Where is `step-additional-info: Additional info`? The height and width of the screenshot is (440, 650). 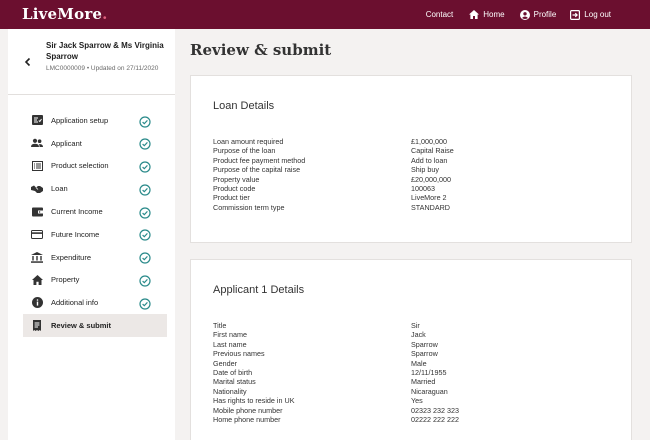
step-additional-info: Additional info is located at coordinates (95, 302).